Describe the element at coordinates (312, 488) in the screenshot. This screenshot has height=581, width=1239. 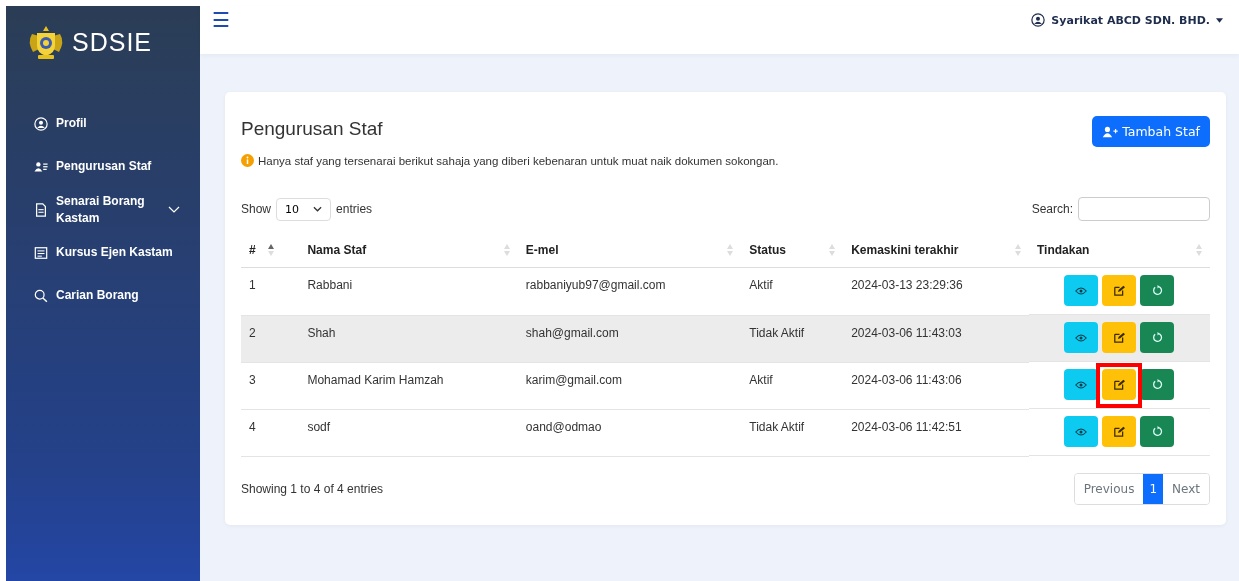
I see `table-info: Showing 1 to 4 of 4 entries` at that location.